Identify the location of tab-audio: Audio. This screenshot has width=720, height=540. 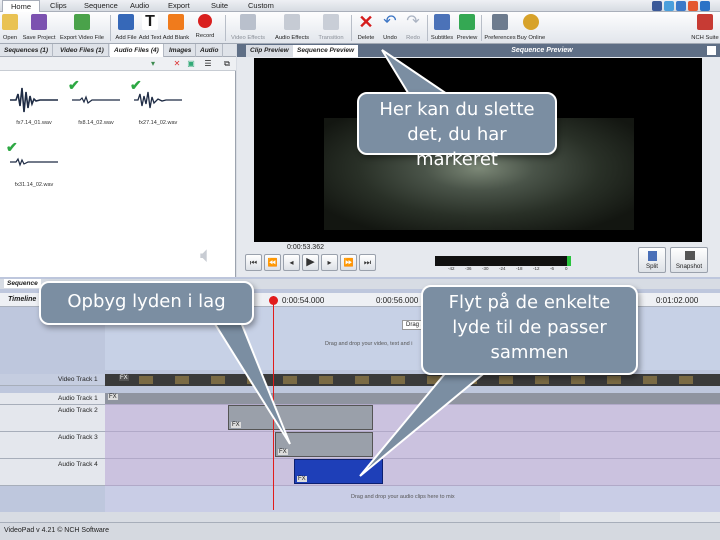
(210, 50).